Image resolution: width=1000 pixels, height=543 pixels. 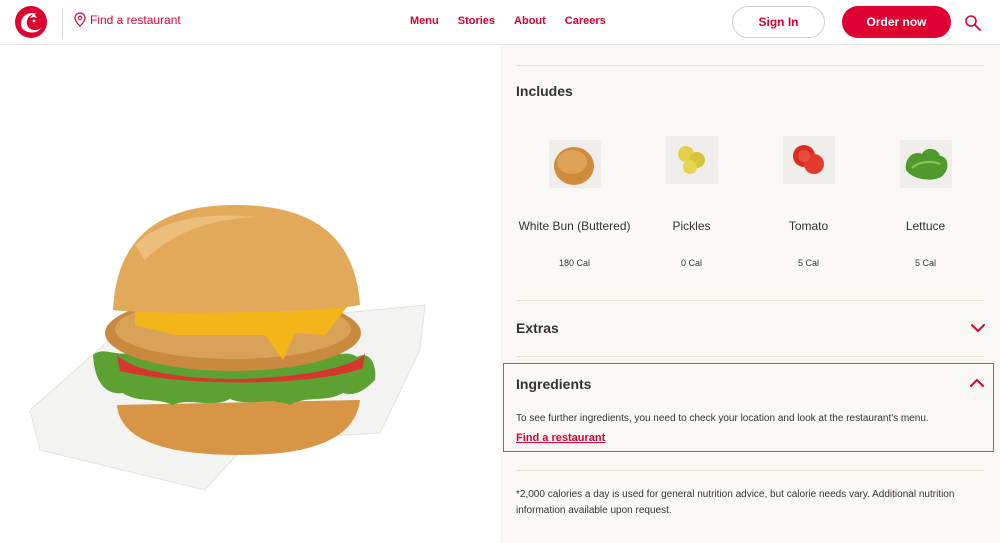 I want to click on include-item-name: Lettuce, so click(x=925, y=226).